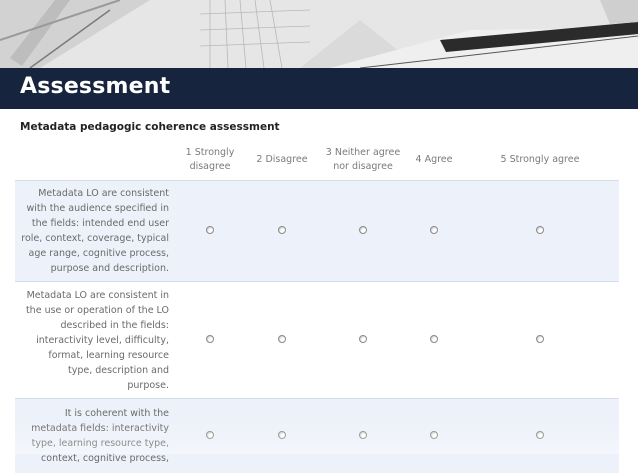 Image resolution: width=638 pixels, height=473 pixels. Describe the element at coordinates (434, 160) in the screenshot. I see `scale-header-4: 4 Agree` at that location.